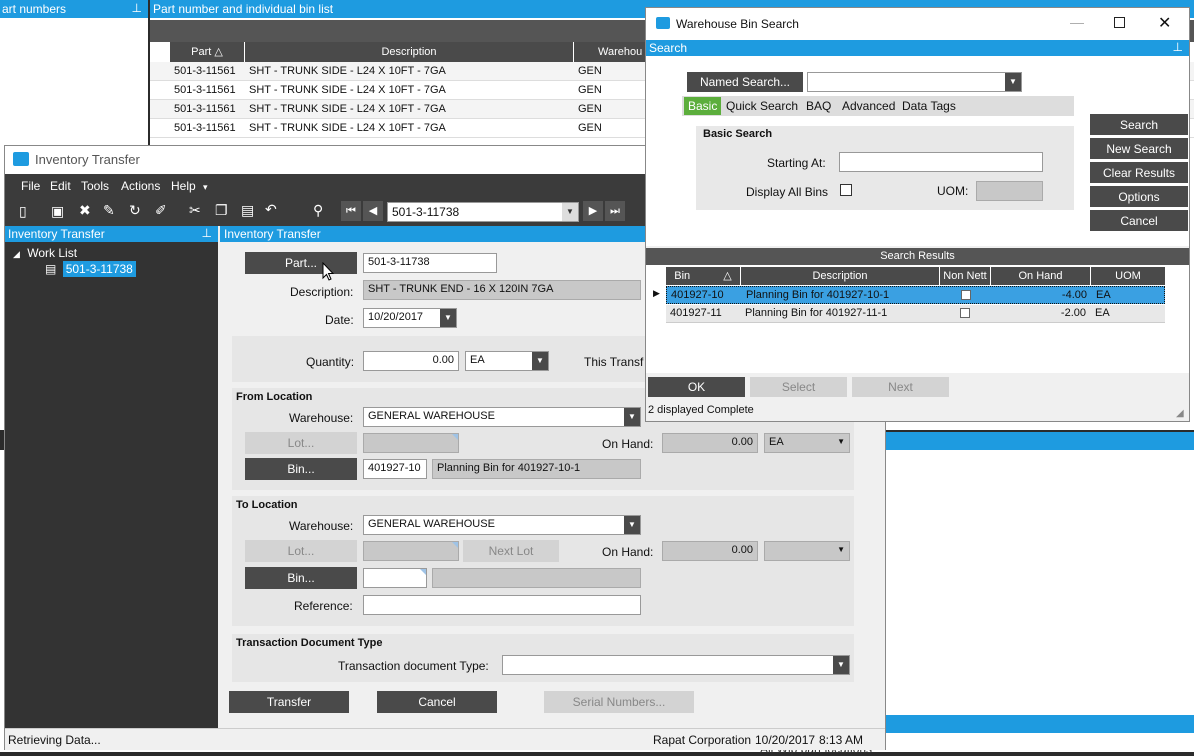 Image resolution: width=1194 pixels, height=756 pixels. Describe the element at coordinates (483, 212) in the screenshot. I see `toolbar-part-select: 501-3-11738 ▼` at that location.